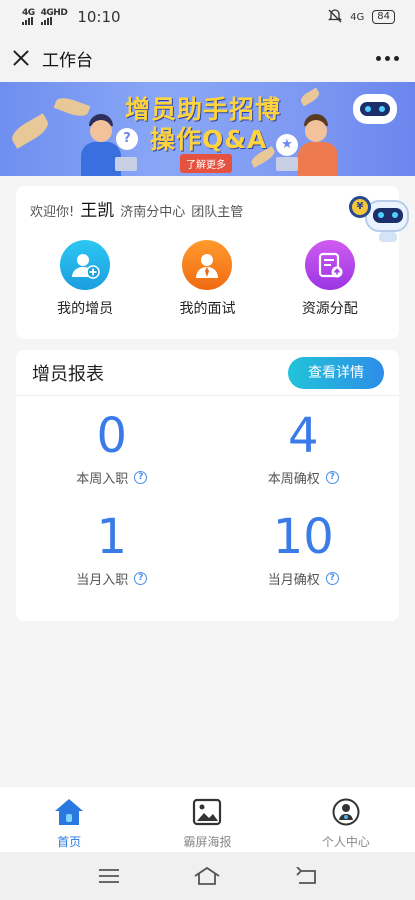  Describe the element at coordinates (336, 372) in the screenshot. I see `view-details-button: 查看详情` at that location.